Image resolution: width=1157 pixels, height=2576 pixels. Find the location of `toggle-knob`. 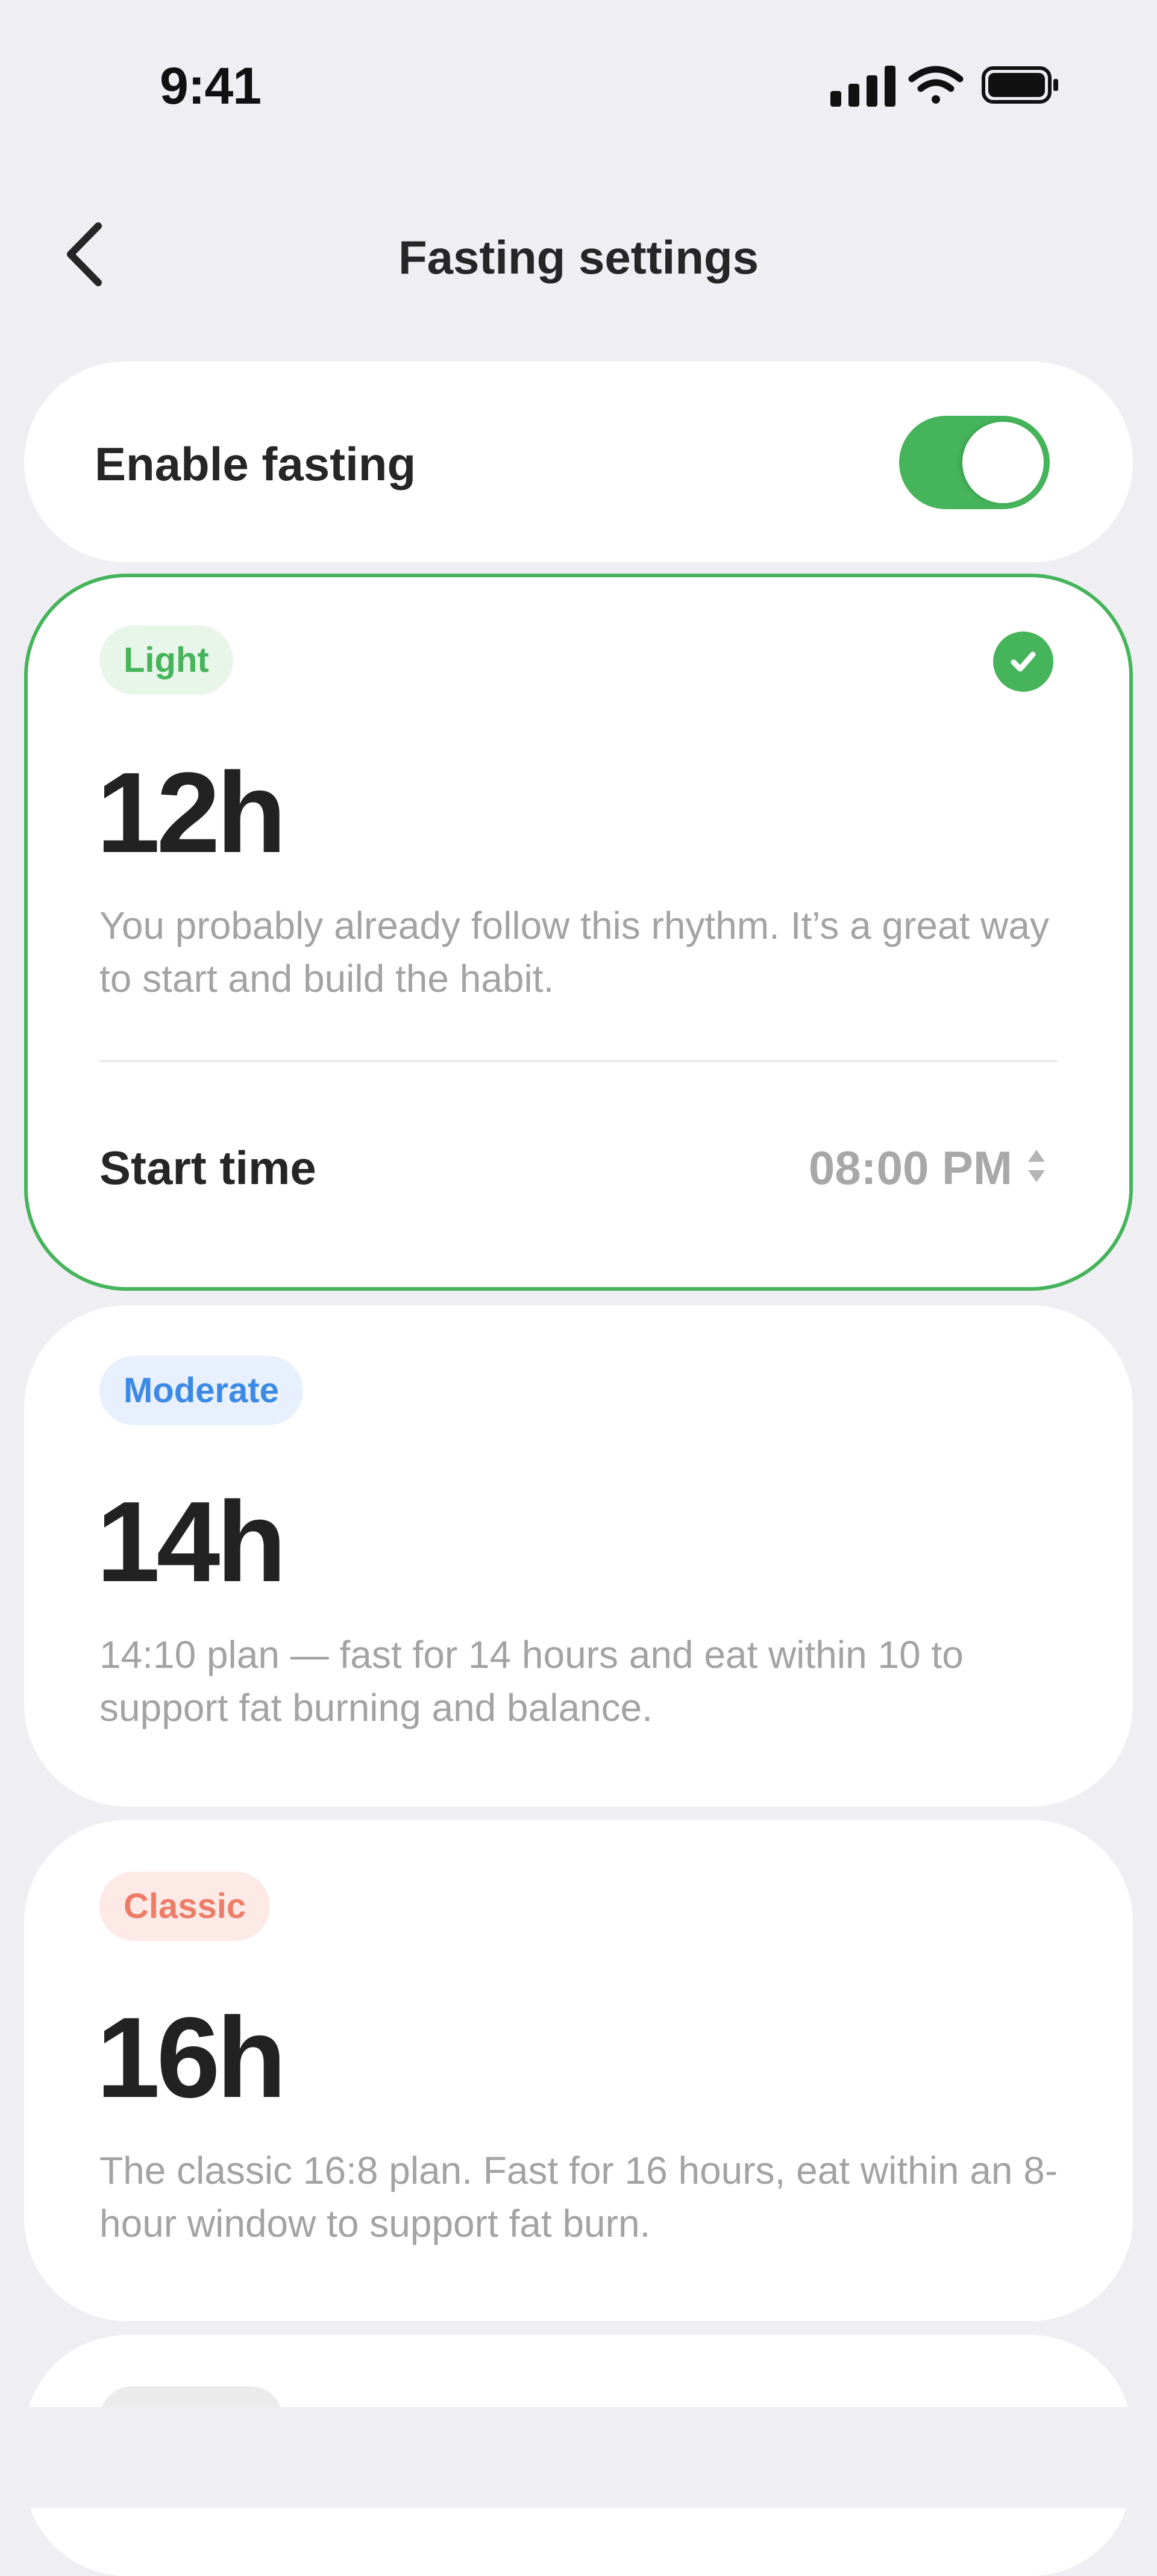

toggle-knob is located at coordinates (1003, 462).